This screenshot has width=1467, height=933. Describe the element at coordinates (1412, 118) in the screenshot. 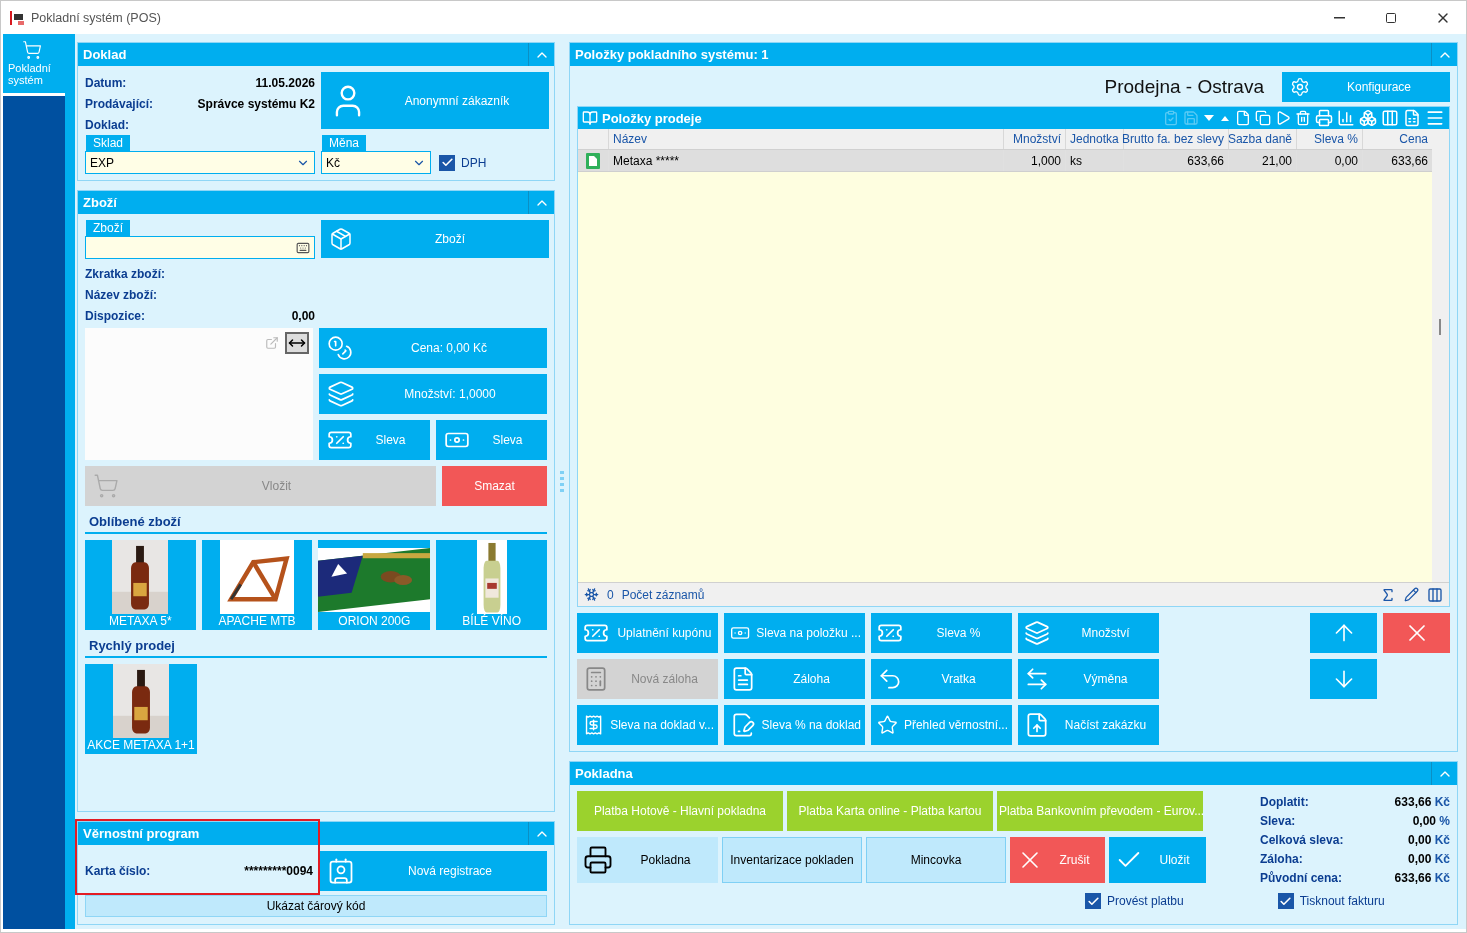

I see `spreadsheet-icon` at that location.